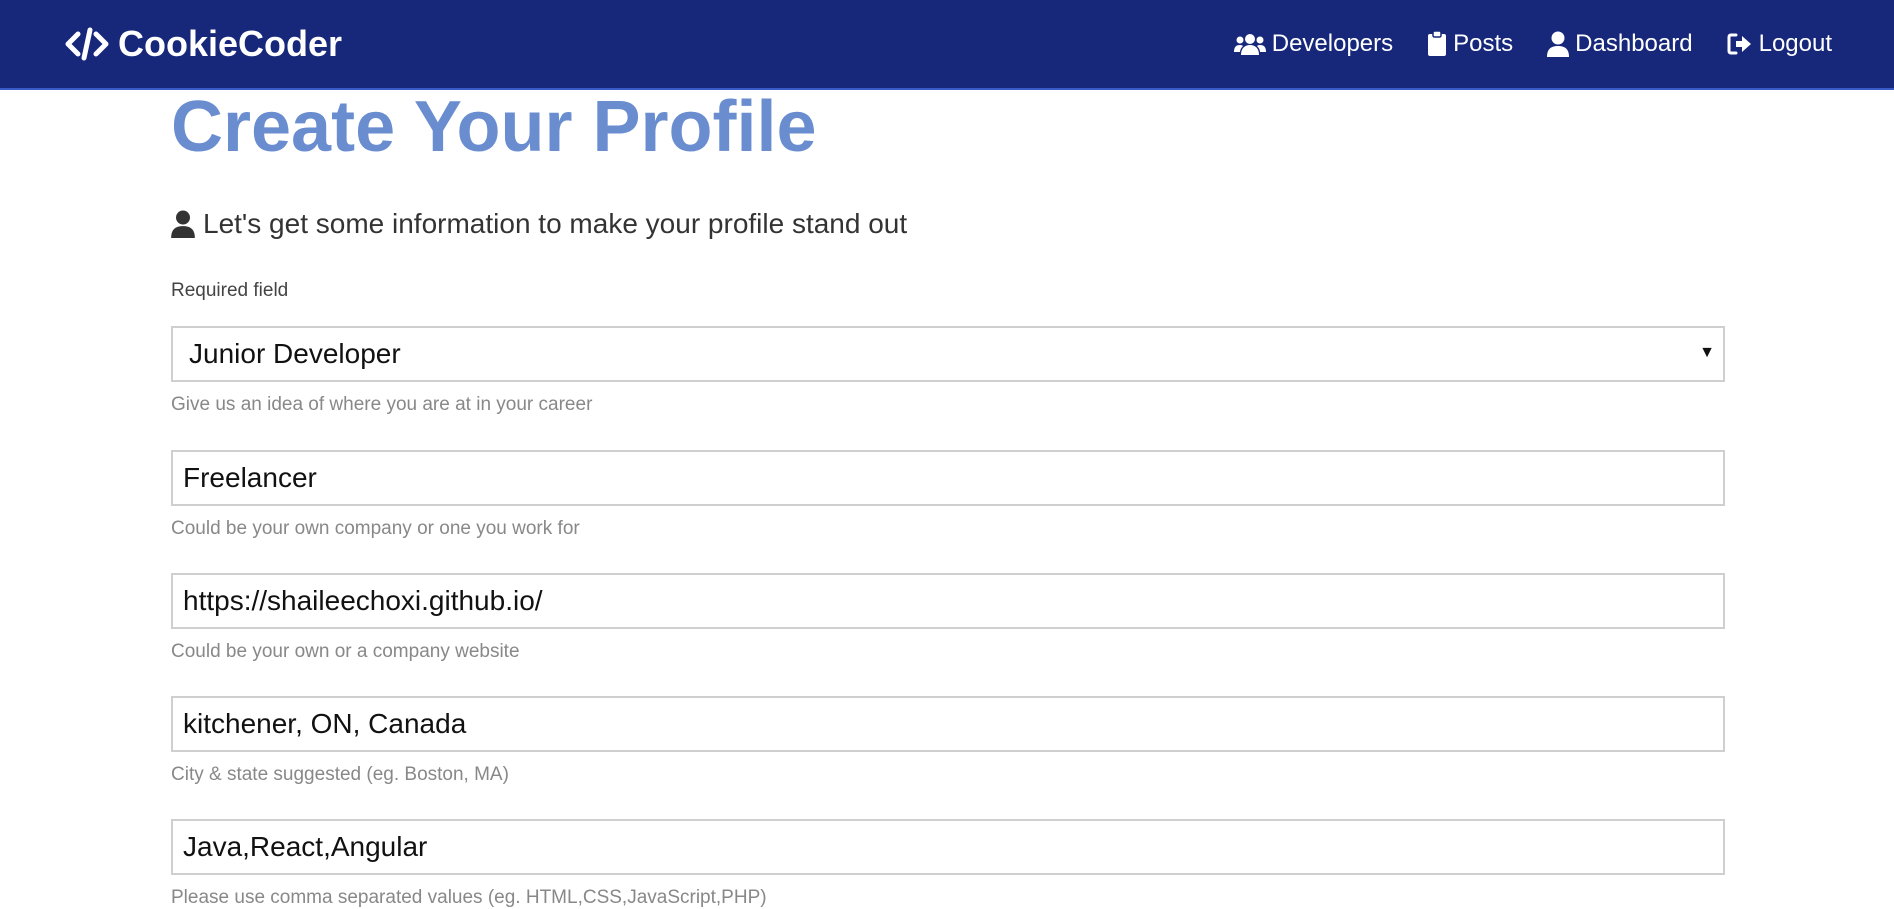 This screenshot has height=909, width=1894. I want to click on company-input, so click(948, 478).